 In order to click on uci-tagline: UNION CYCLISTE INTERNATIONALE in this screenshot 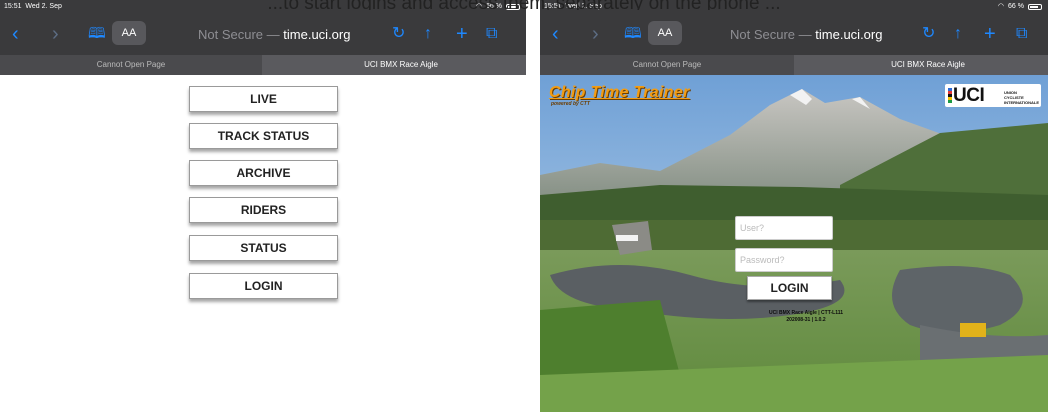, I will do `click(1022, 97)`.